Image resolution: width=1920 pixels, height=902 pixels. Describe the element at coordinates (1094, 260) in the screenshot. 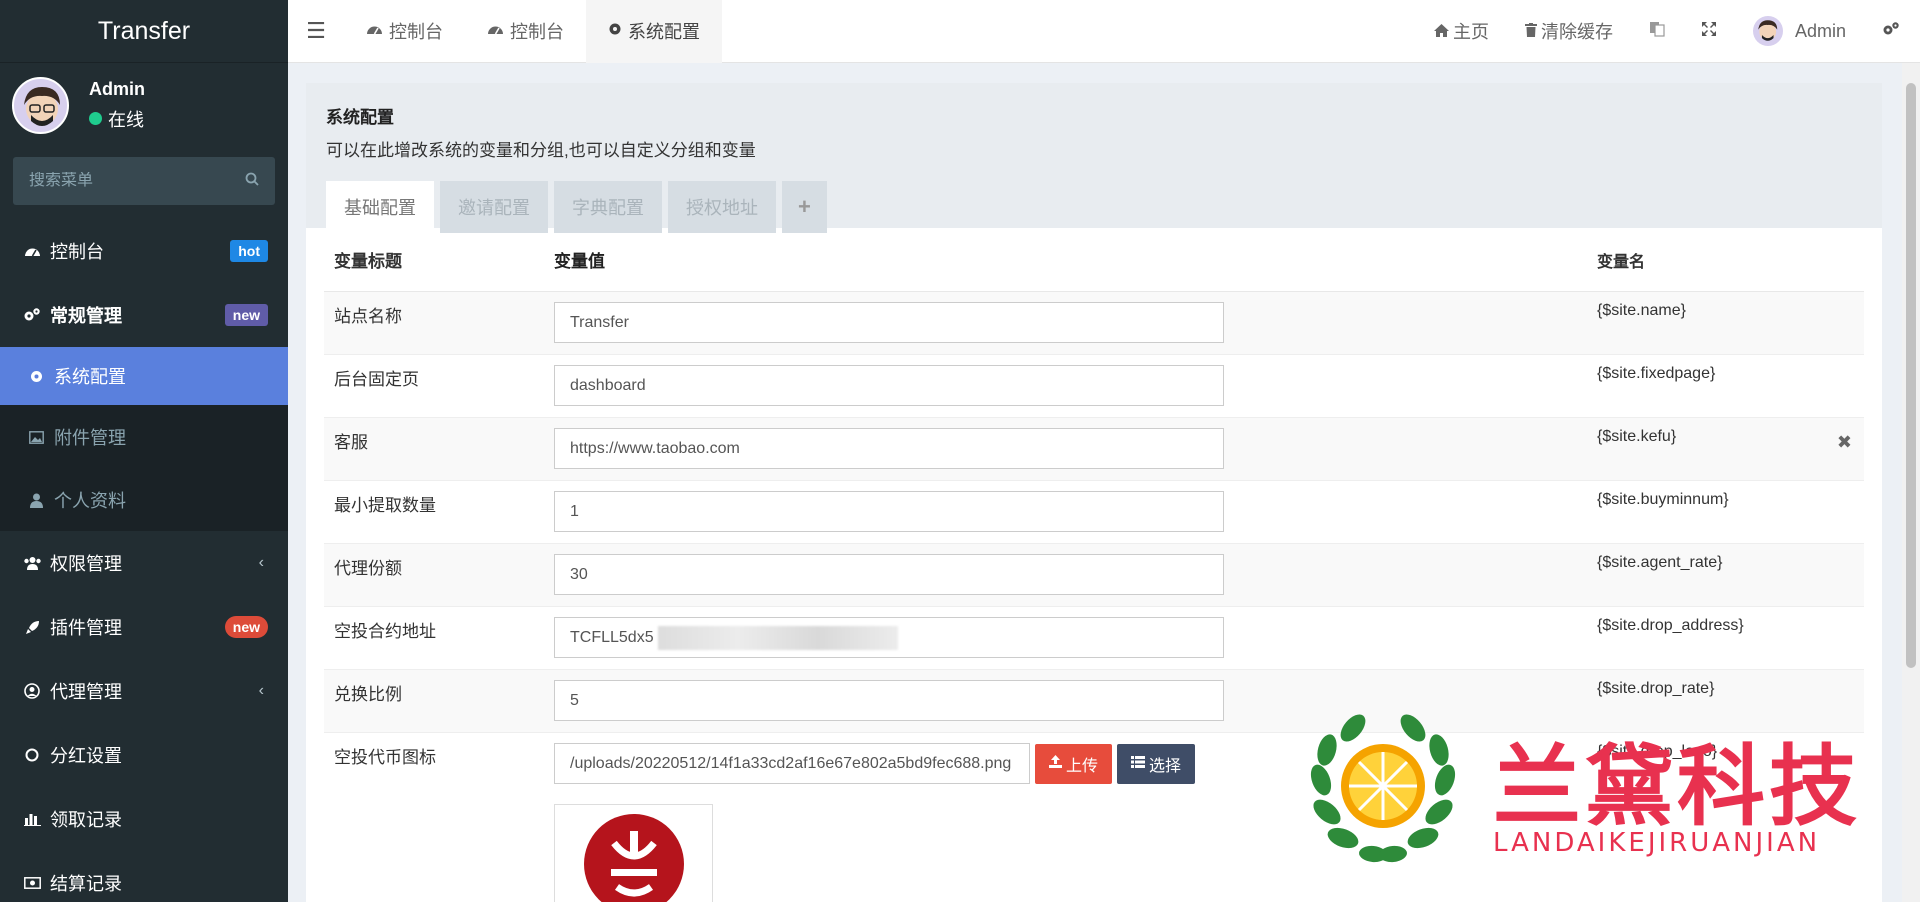

I see `table-header: 变量标题 变量值 变量名` at that location.